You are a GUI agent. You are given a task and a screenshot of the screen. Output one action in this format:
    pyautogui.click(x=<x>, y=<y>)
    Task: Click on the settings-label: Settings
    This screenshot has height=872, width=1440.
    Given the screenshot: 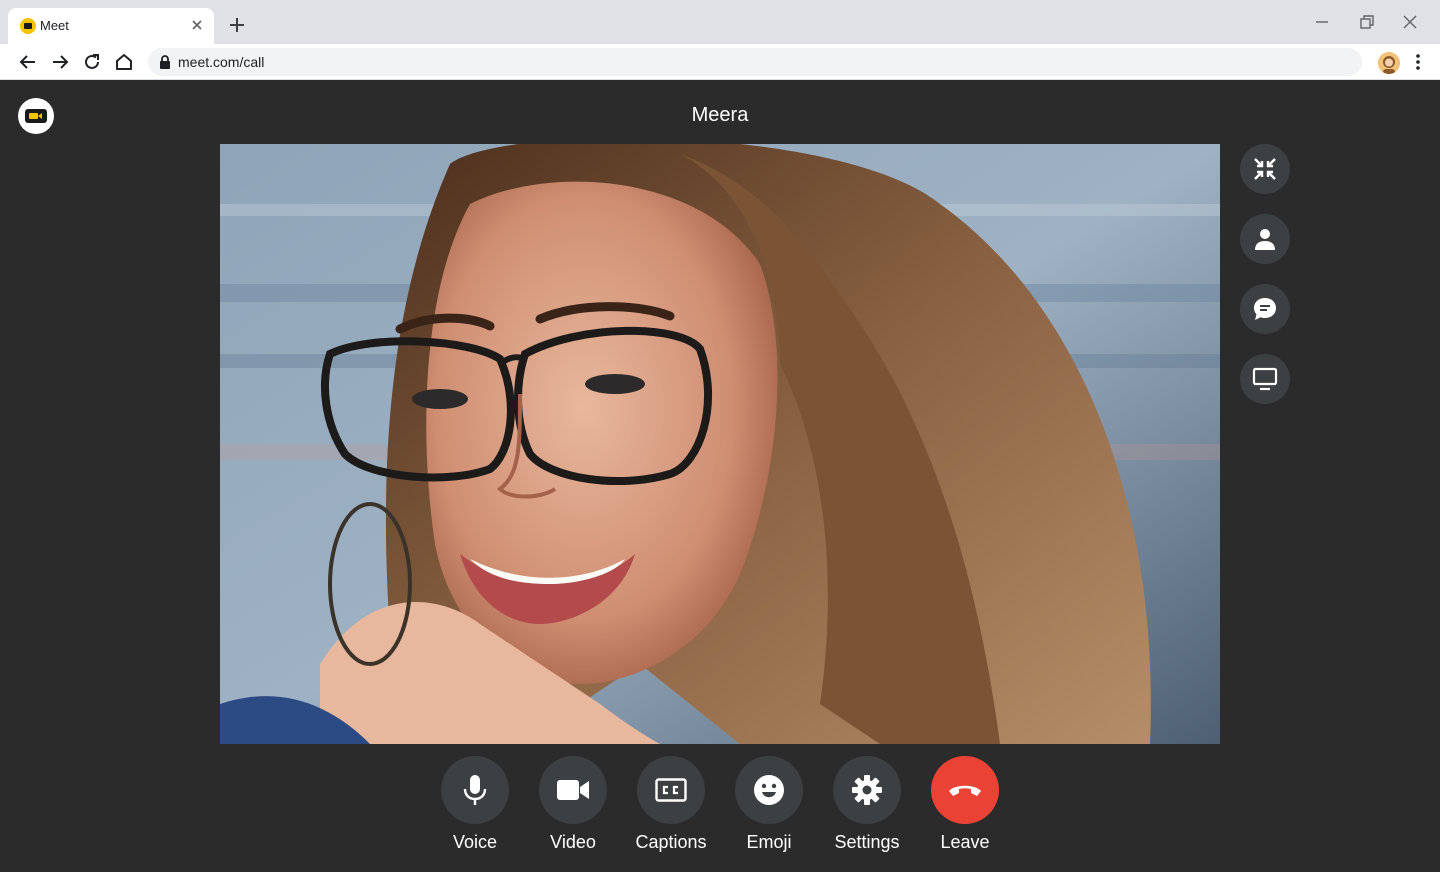 What is the action you would take?
    pyautogui.click(x=867, y=842)
    